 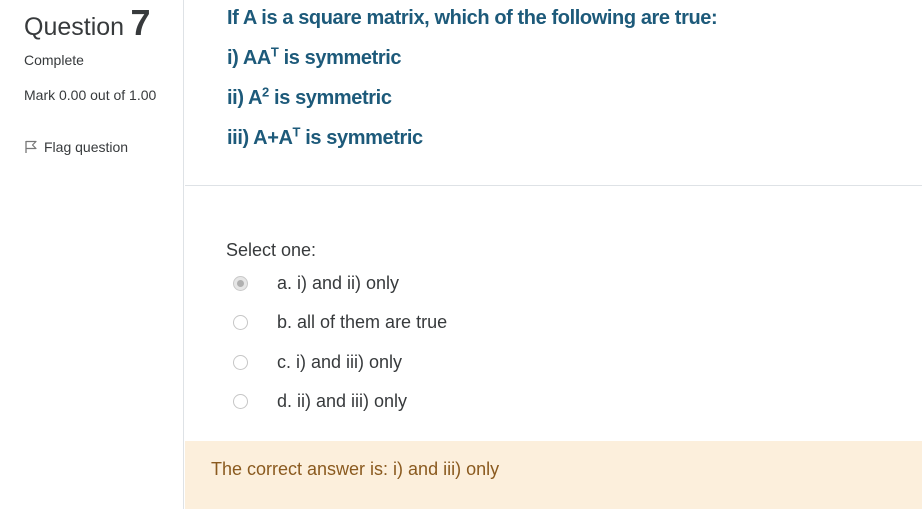 I want to click on statement-text: iii) A+A, so click(x=260, y=138).